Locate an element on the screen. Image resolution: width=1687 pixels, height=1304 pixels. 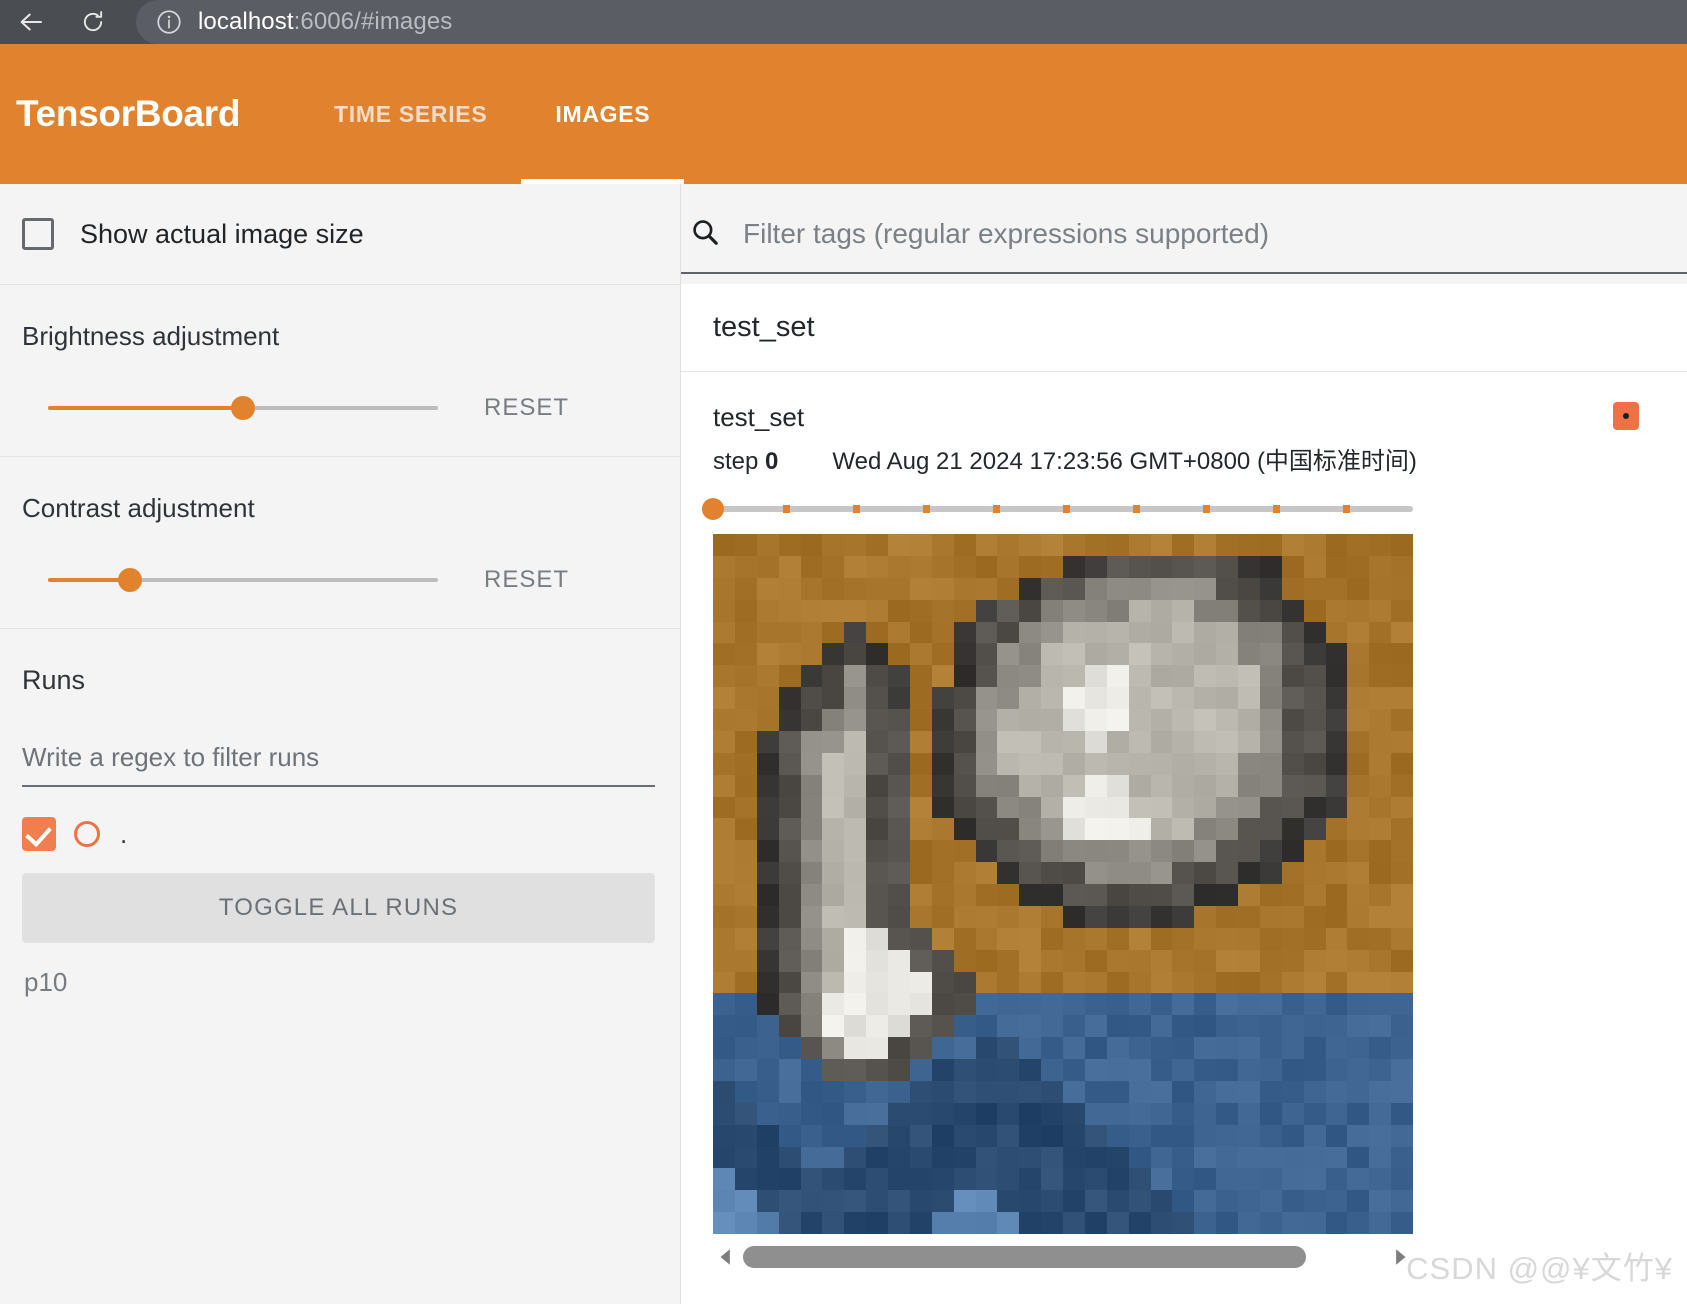
contrast-reset-button: RESET is located at coordinates (526, 580).